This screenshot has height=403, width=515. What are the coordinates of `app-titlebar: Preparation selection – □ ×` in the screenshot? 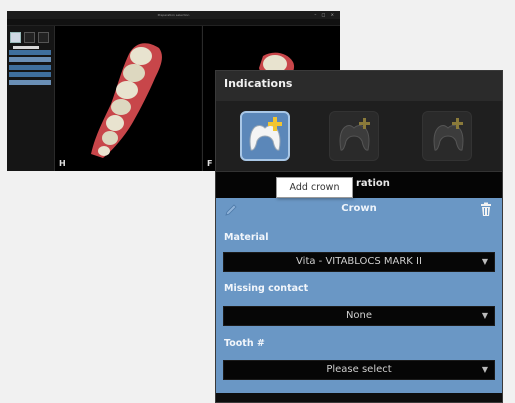 It's located at (173, 15).